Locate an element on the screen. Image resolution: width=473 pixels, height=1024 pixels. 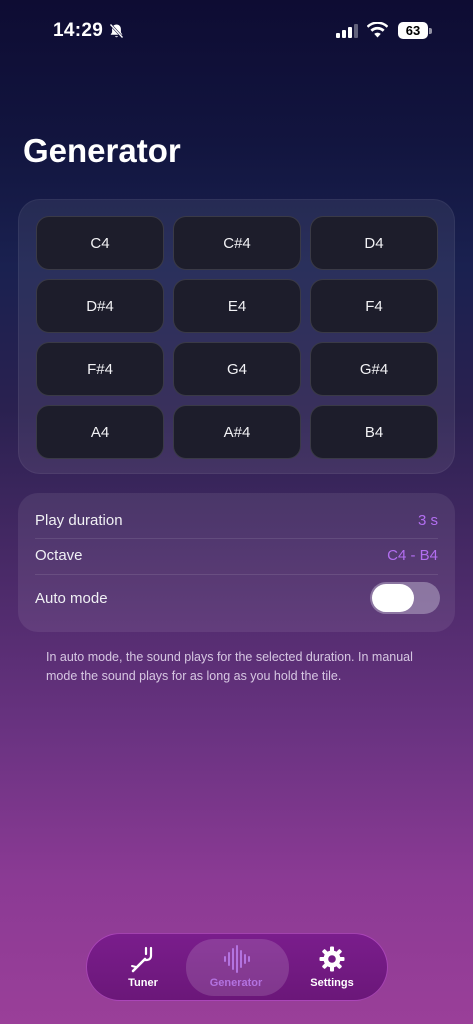
tab-generator: Generator is located at coordinates (237, 967).